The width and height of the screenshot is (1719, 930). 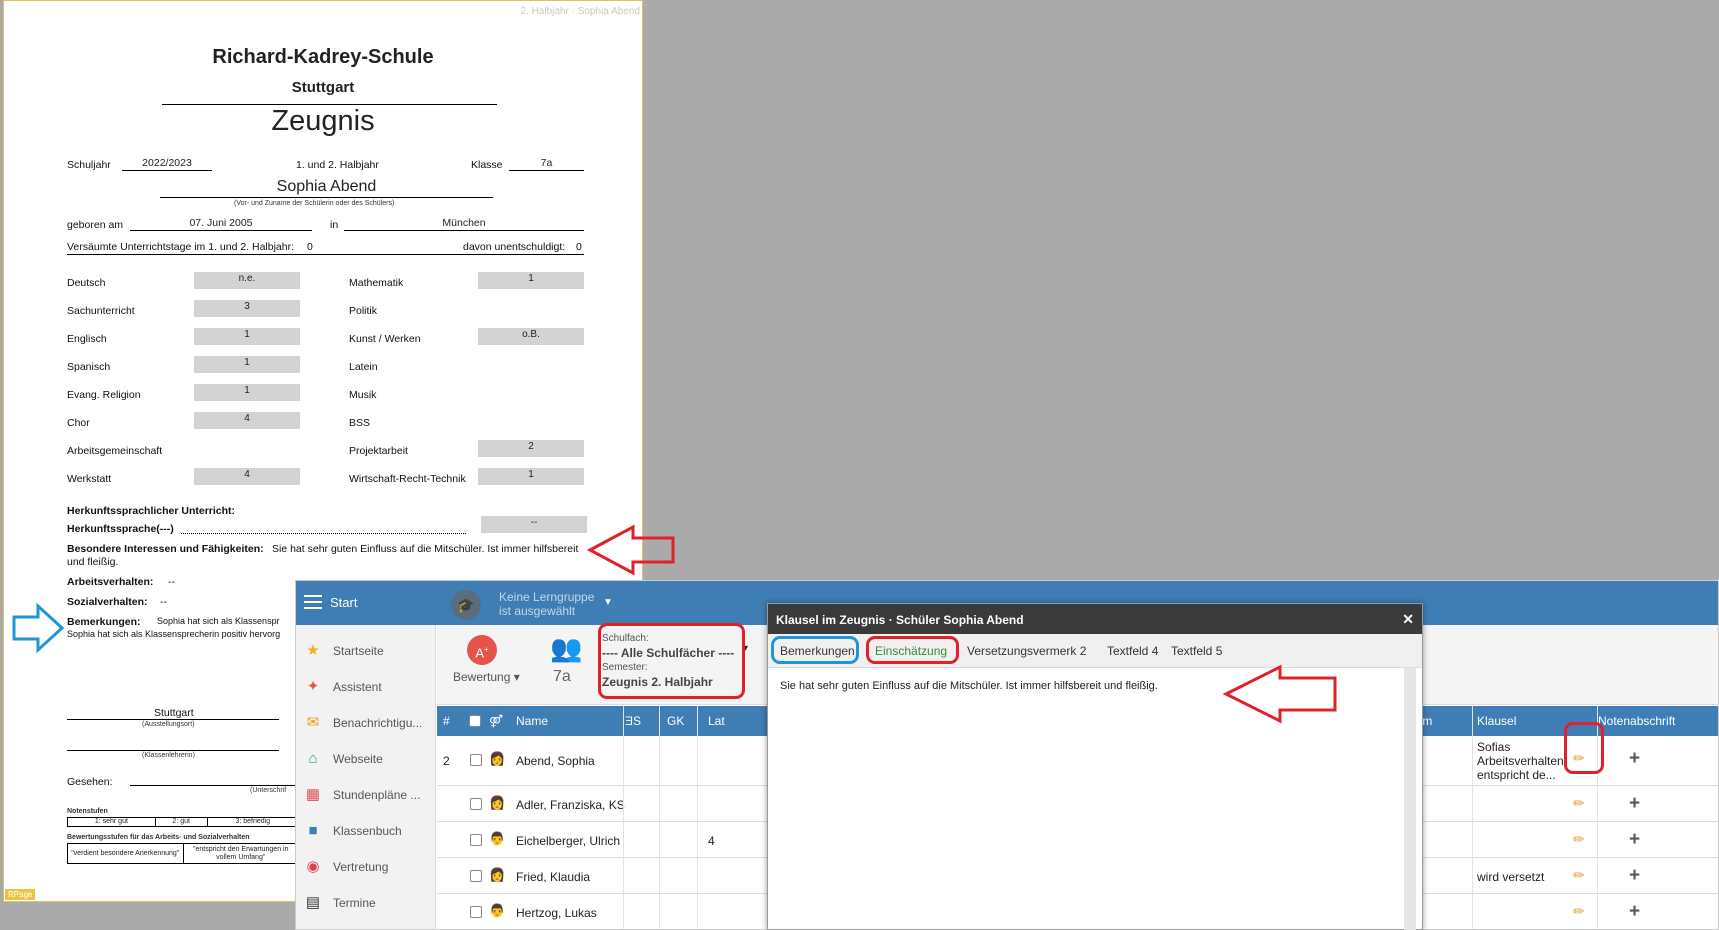 What do you see at coordinates (1584, 748) in the screenshot?
I see `highlight-pencil` at bounding box center [1584, 748].